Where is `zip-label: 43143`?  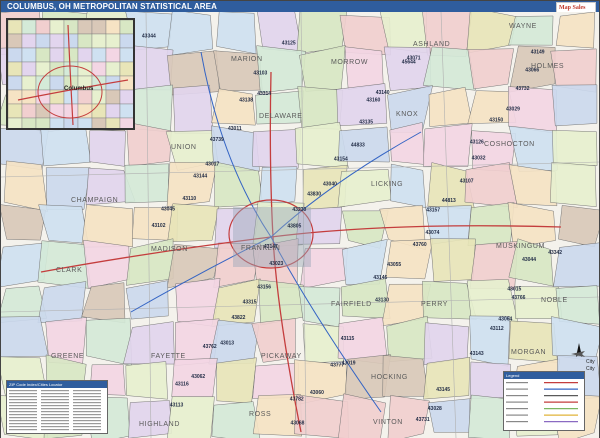
zip-label: 43143 is located at coordinates (477, 354).